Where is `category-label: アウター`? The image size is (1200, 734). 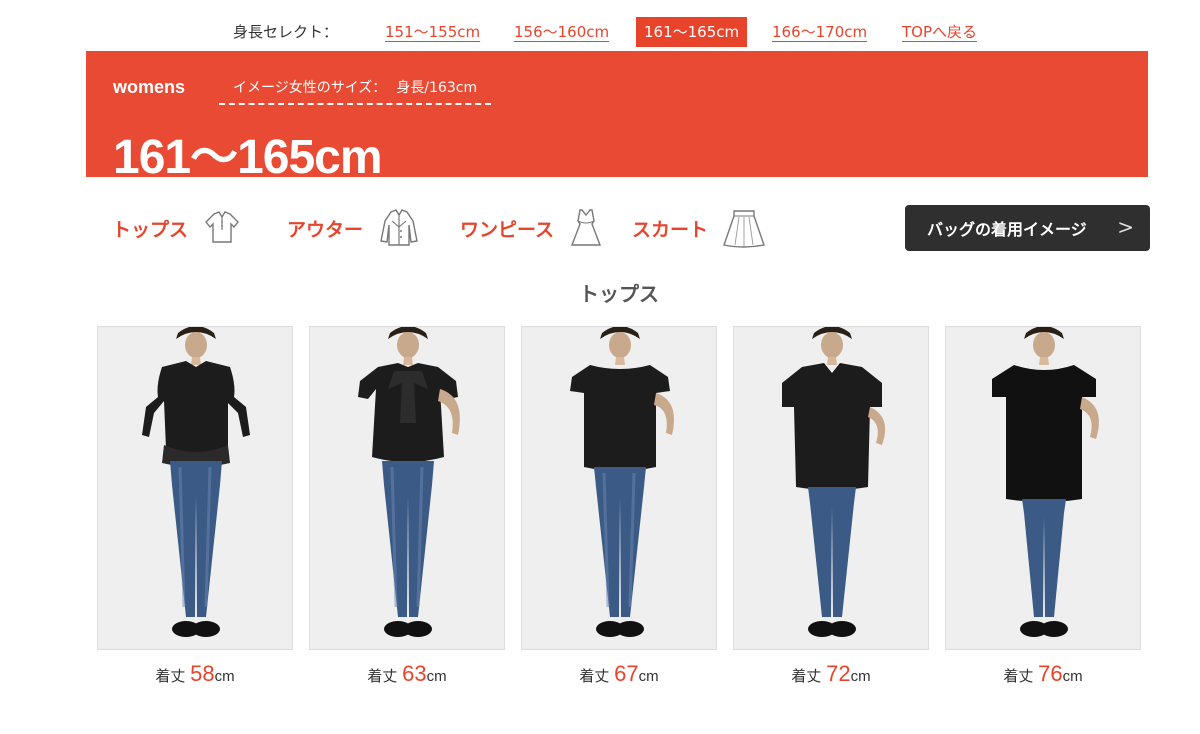 category-label: アウター is located at coordinates (325, 229).